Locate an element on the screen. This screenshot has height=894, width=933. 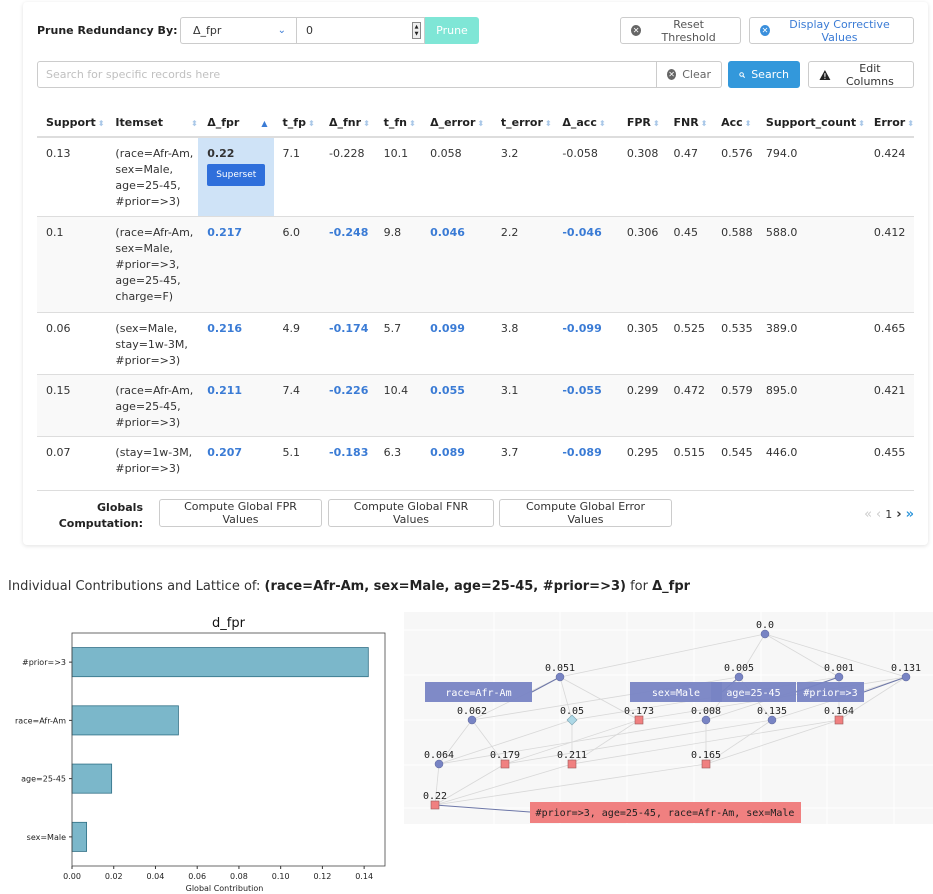
column-header-label: Δ_error is located at coordinates (453, 122).